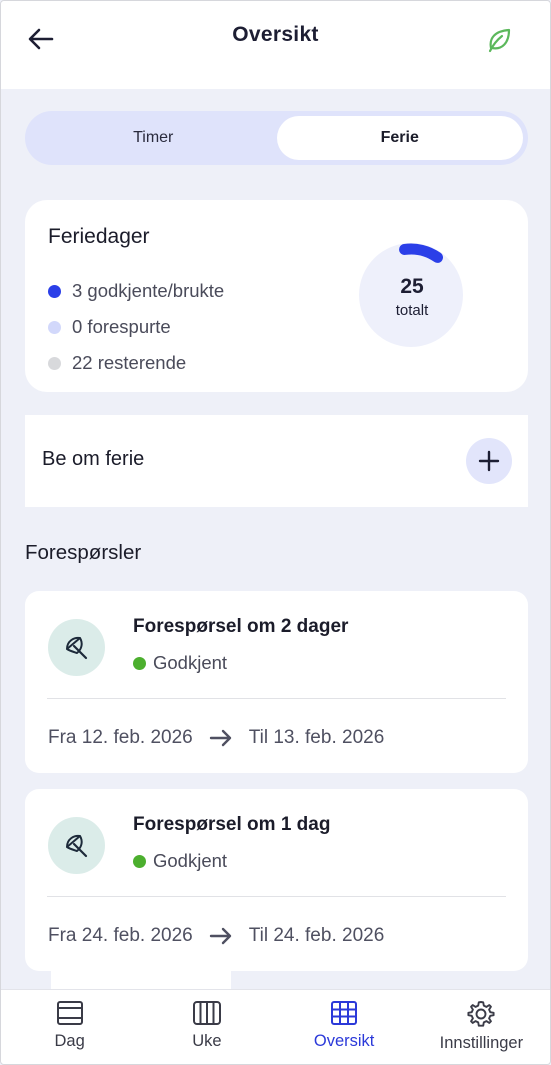 This screenshot has height=1065, width=551. Describe the element at coordinates (412, 310) in the screenshot. I see `donut-total-label: totalt` at that location.